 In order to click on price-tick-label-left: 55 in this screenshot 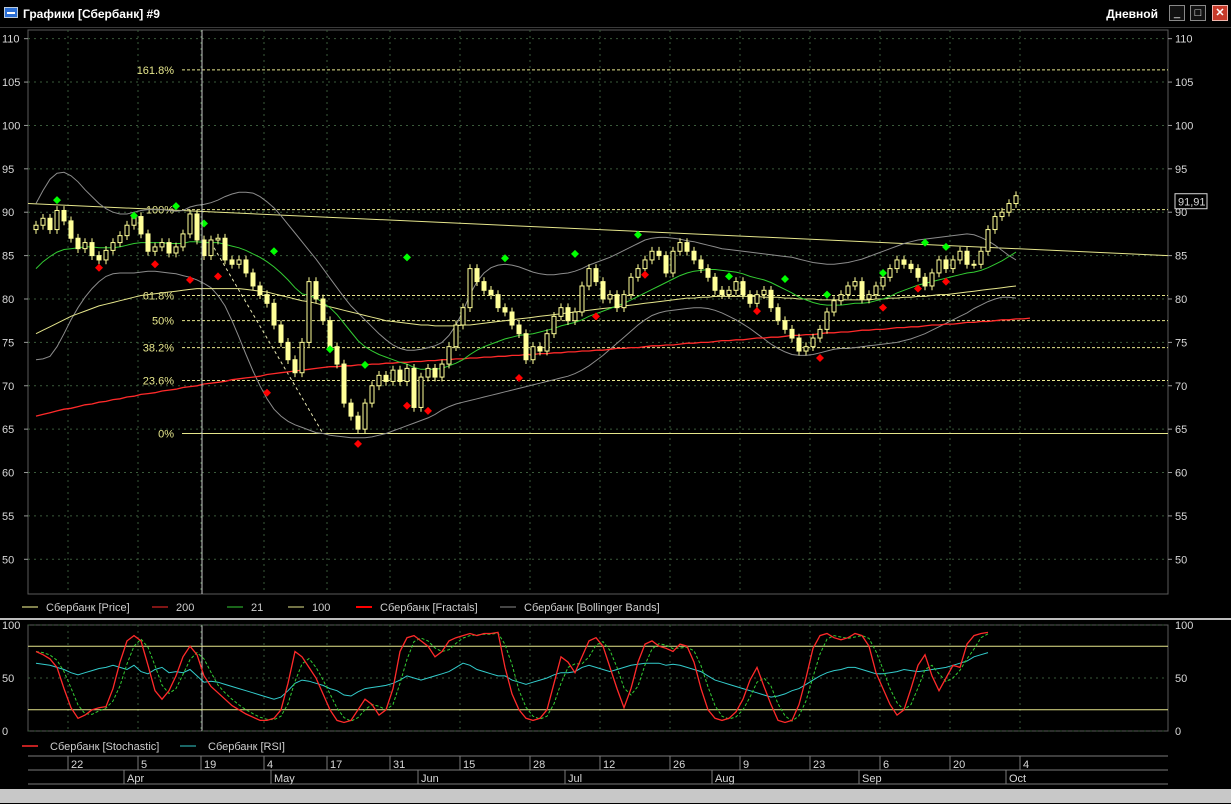, I will do `click(8, 517)`.